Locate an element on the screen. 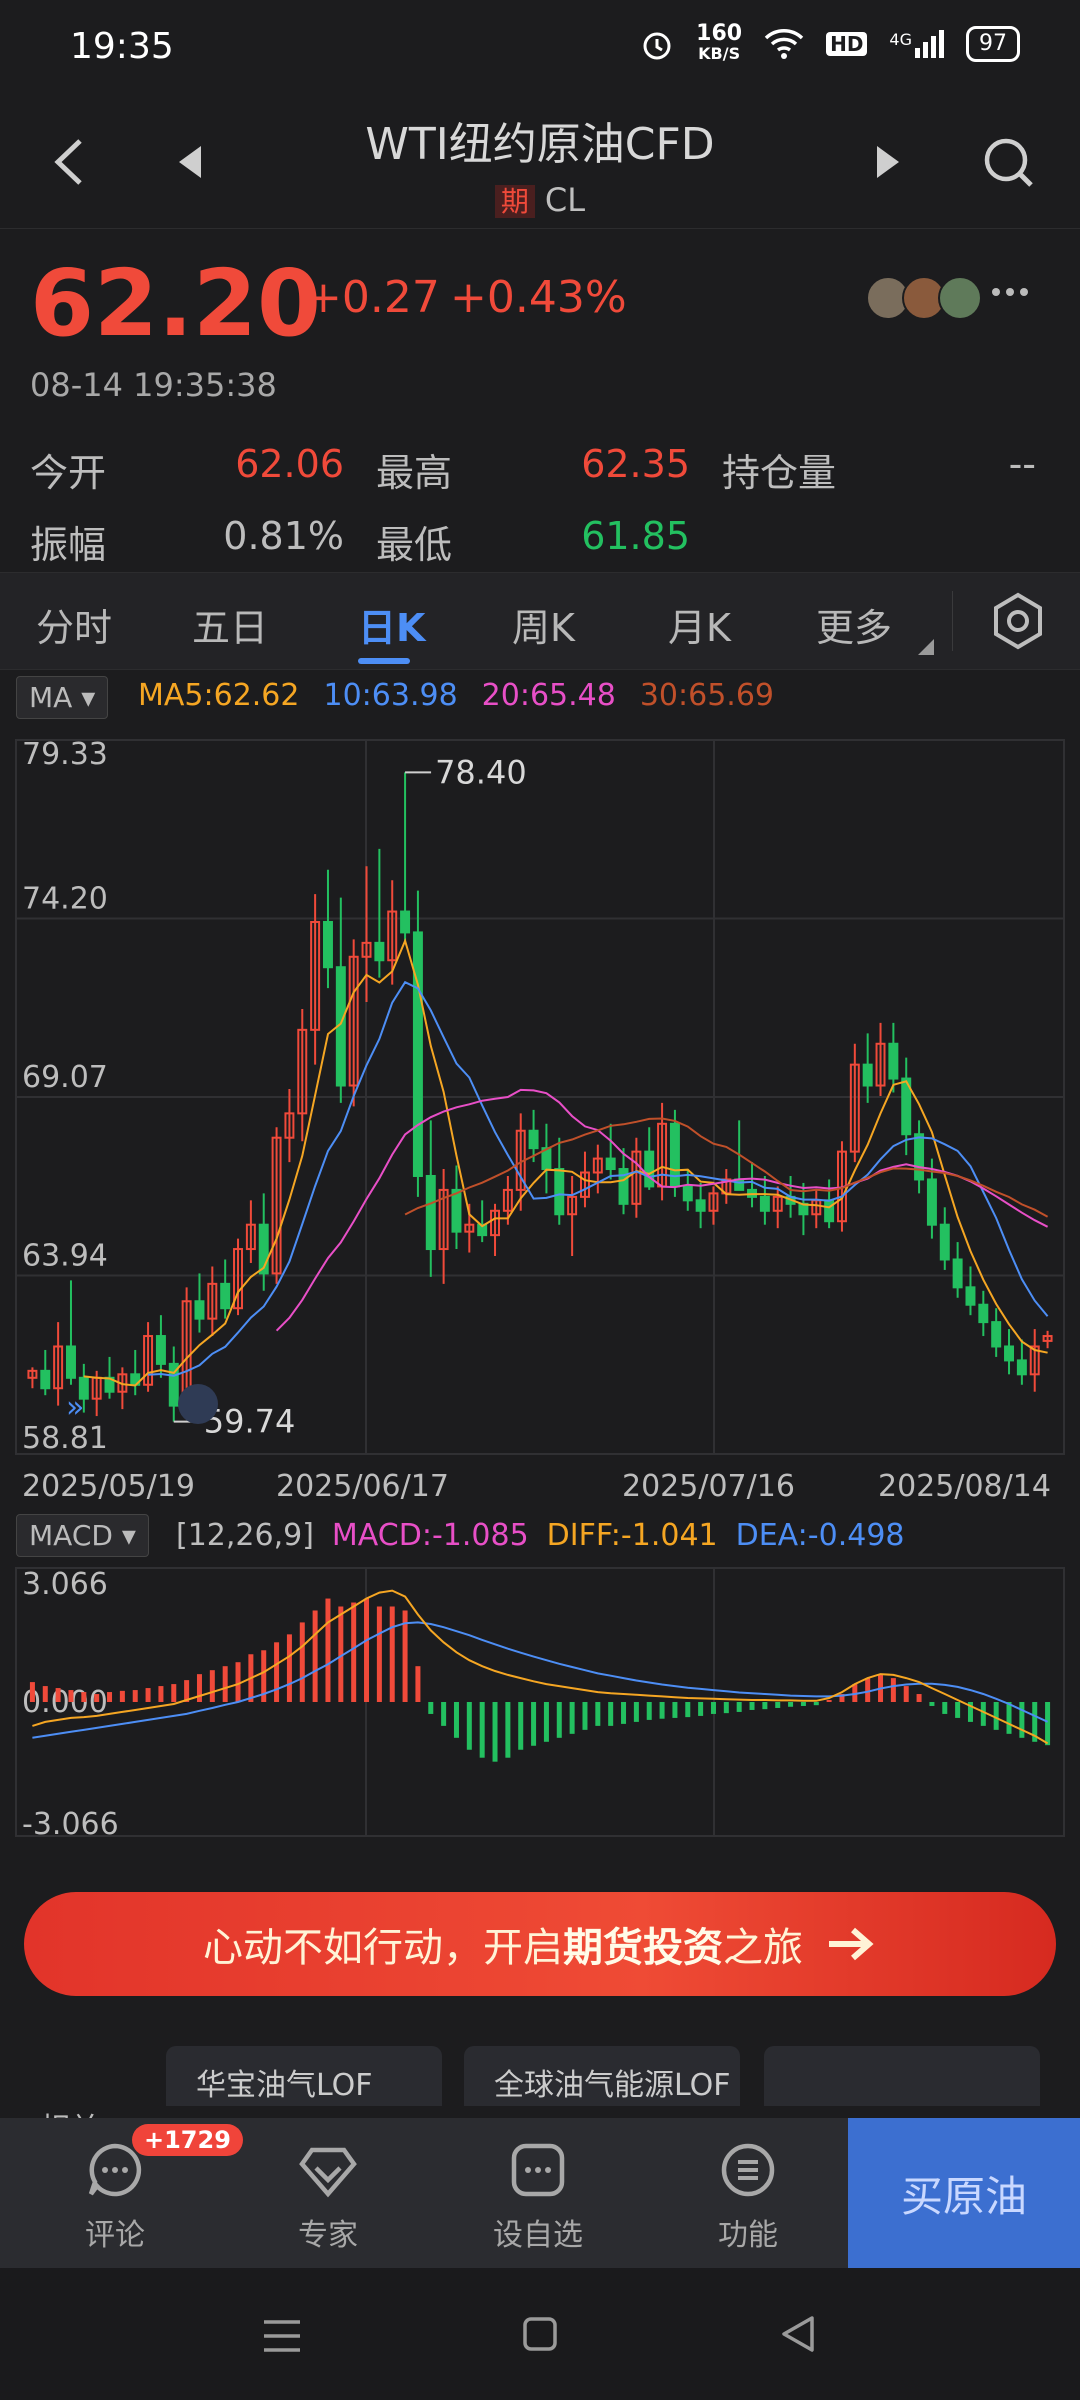 The height and width of the screenshot is (2400, 1080). recent-apps-icon is located at coordinates (282, 2336).